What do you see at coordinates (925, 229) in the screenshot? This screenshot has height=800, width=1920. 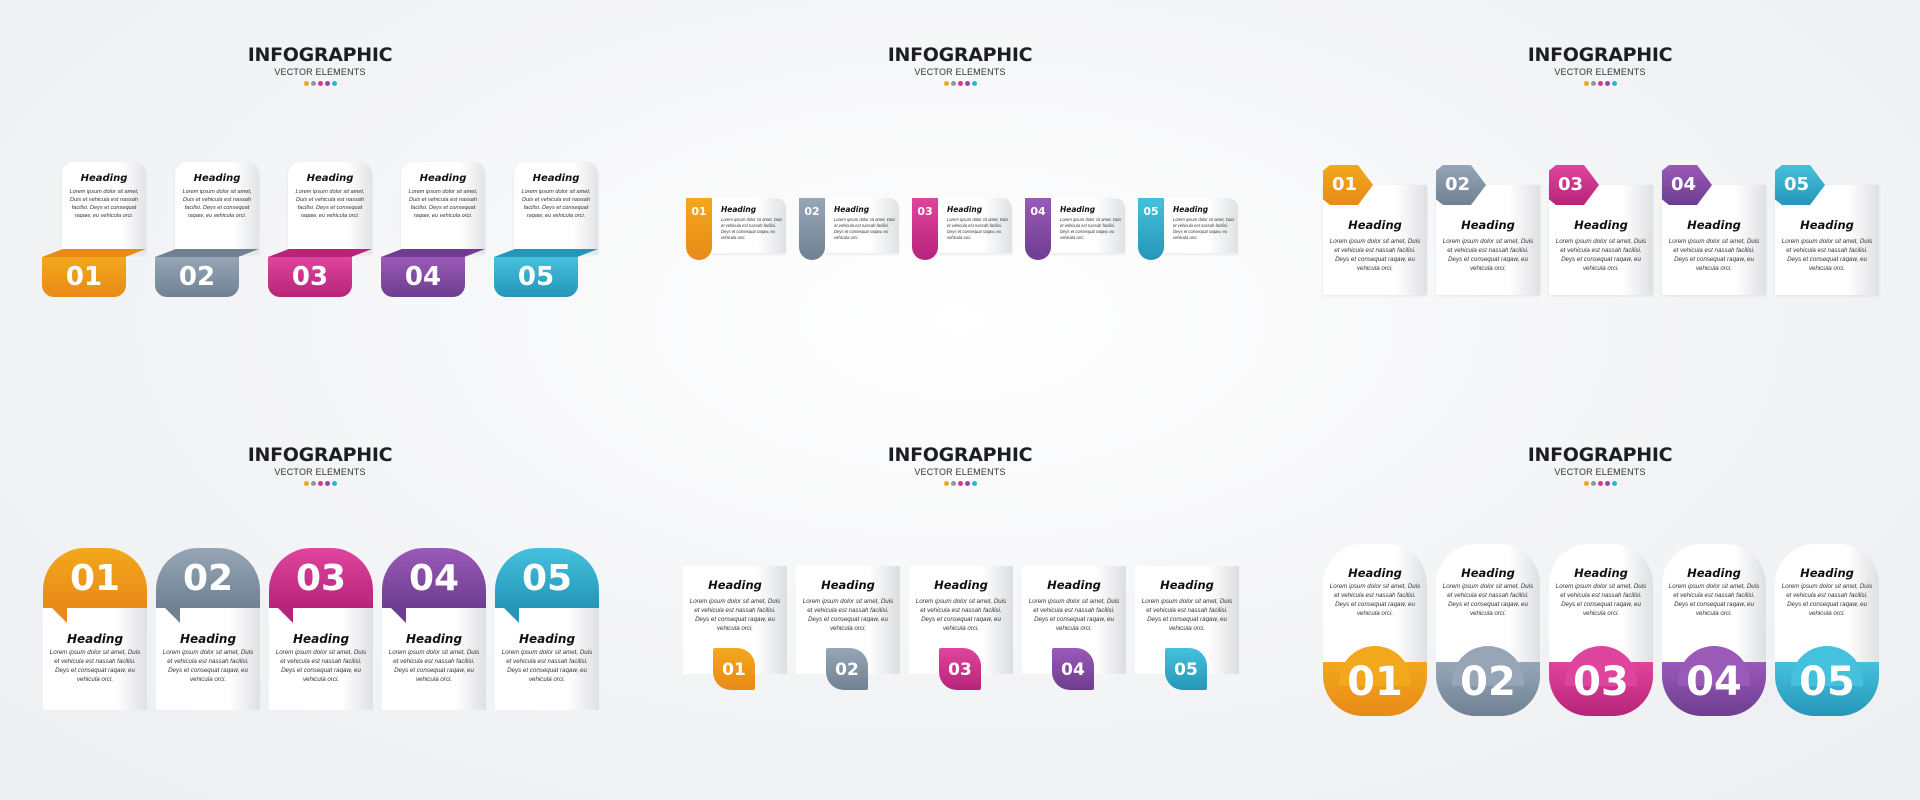 I see `step-number-ribbon: 03` at bounding box center [925, 229].